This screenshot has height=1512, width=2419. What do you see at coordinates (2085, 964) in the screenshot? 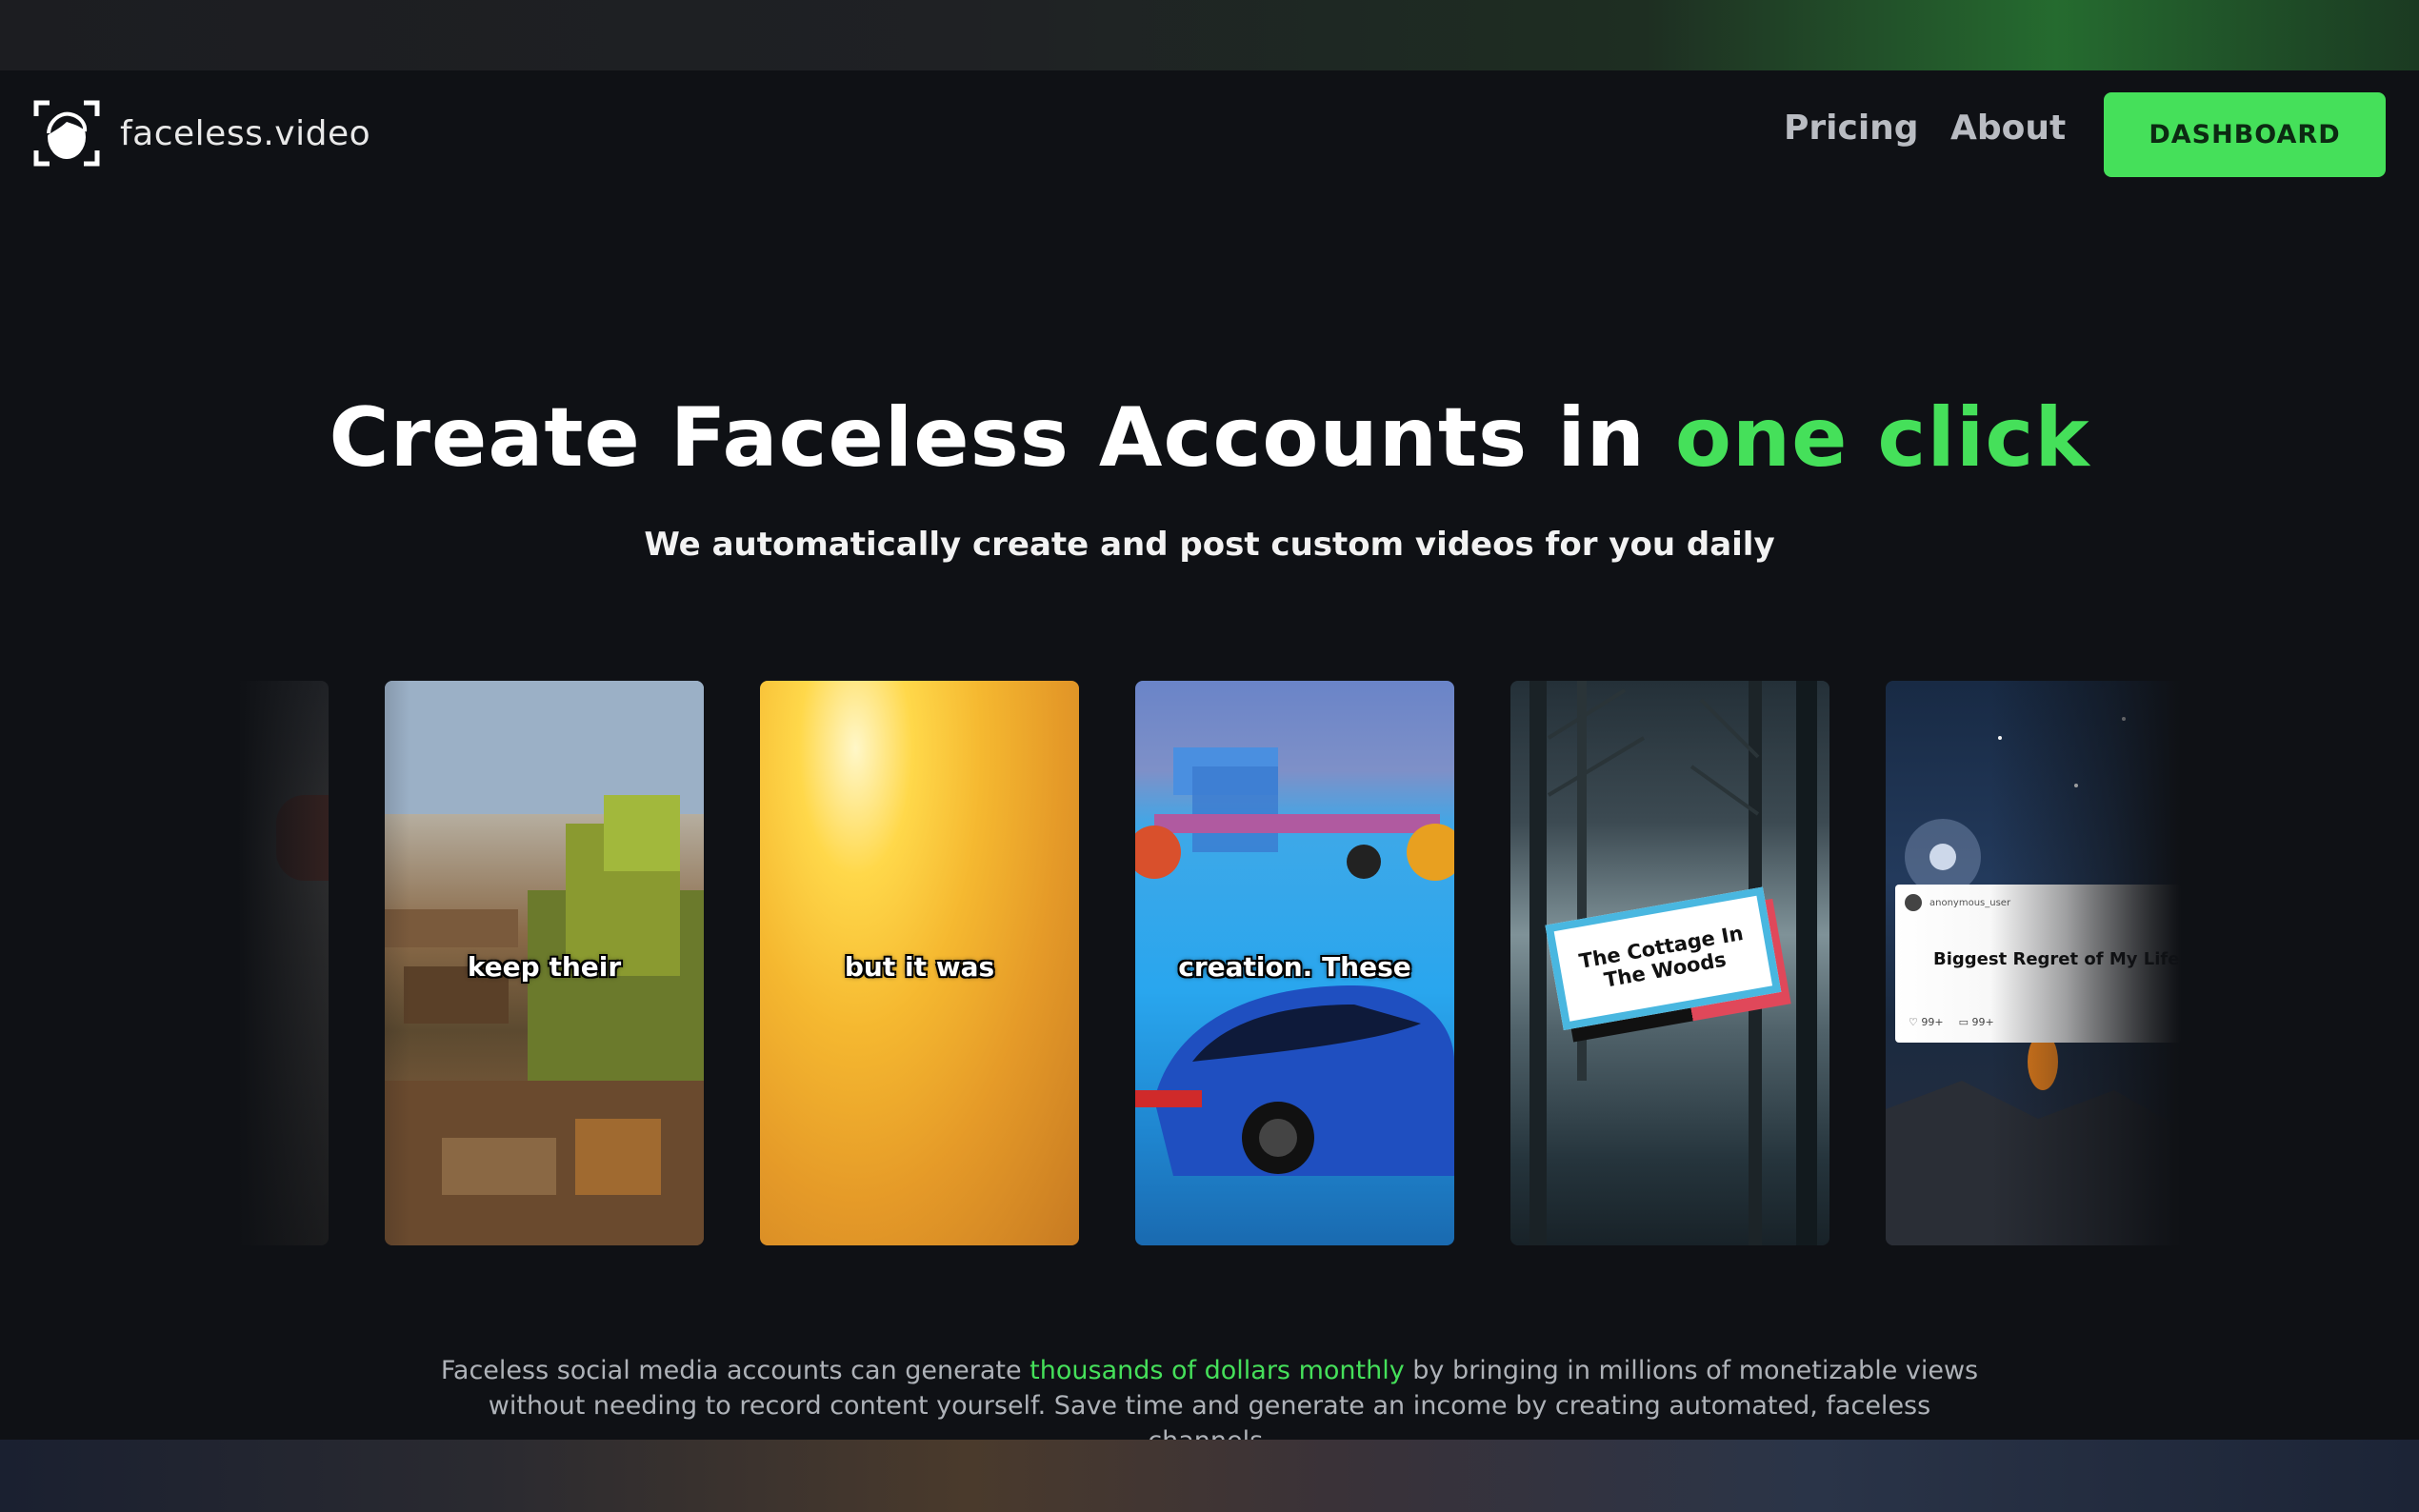
I see `carousel-fade-right` at bounding box center [2085, 964].